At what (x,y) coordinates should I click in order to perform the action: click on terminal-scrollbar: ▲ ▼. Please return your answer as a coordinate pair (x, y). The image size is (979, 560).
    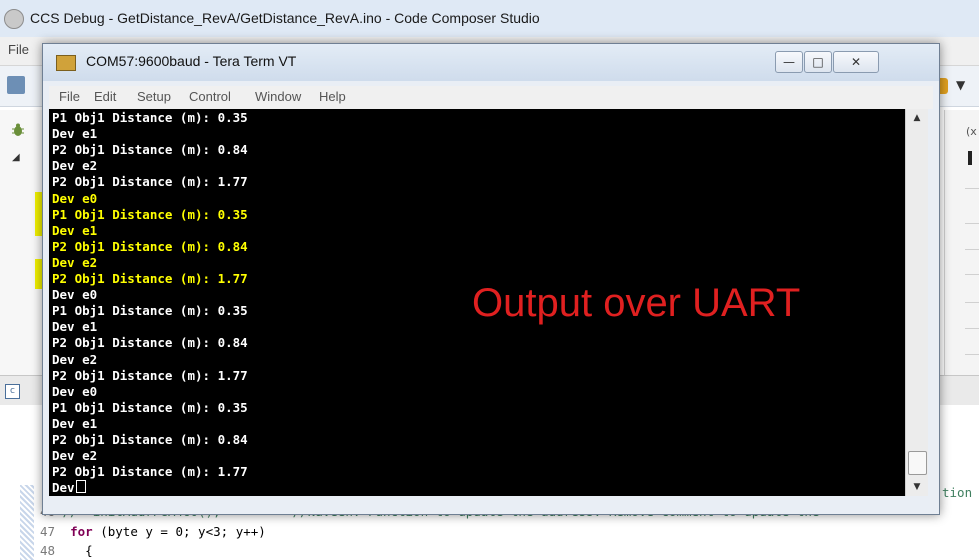
    Looking at the image, I should click on (916, 302).